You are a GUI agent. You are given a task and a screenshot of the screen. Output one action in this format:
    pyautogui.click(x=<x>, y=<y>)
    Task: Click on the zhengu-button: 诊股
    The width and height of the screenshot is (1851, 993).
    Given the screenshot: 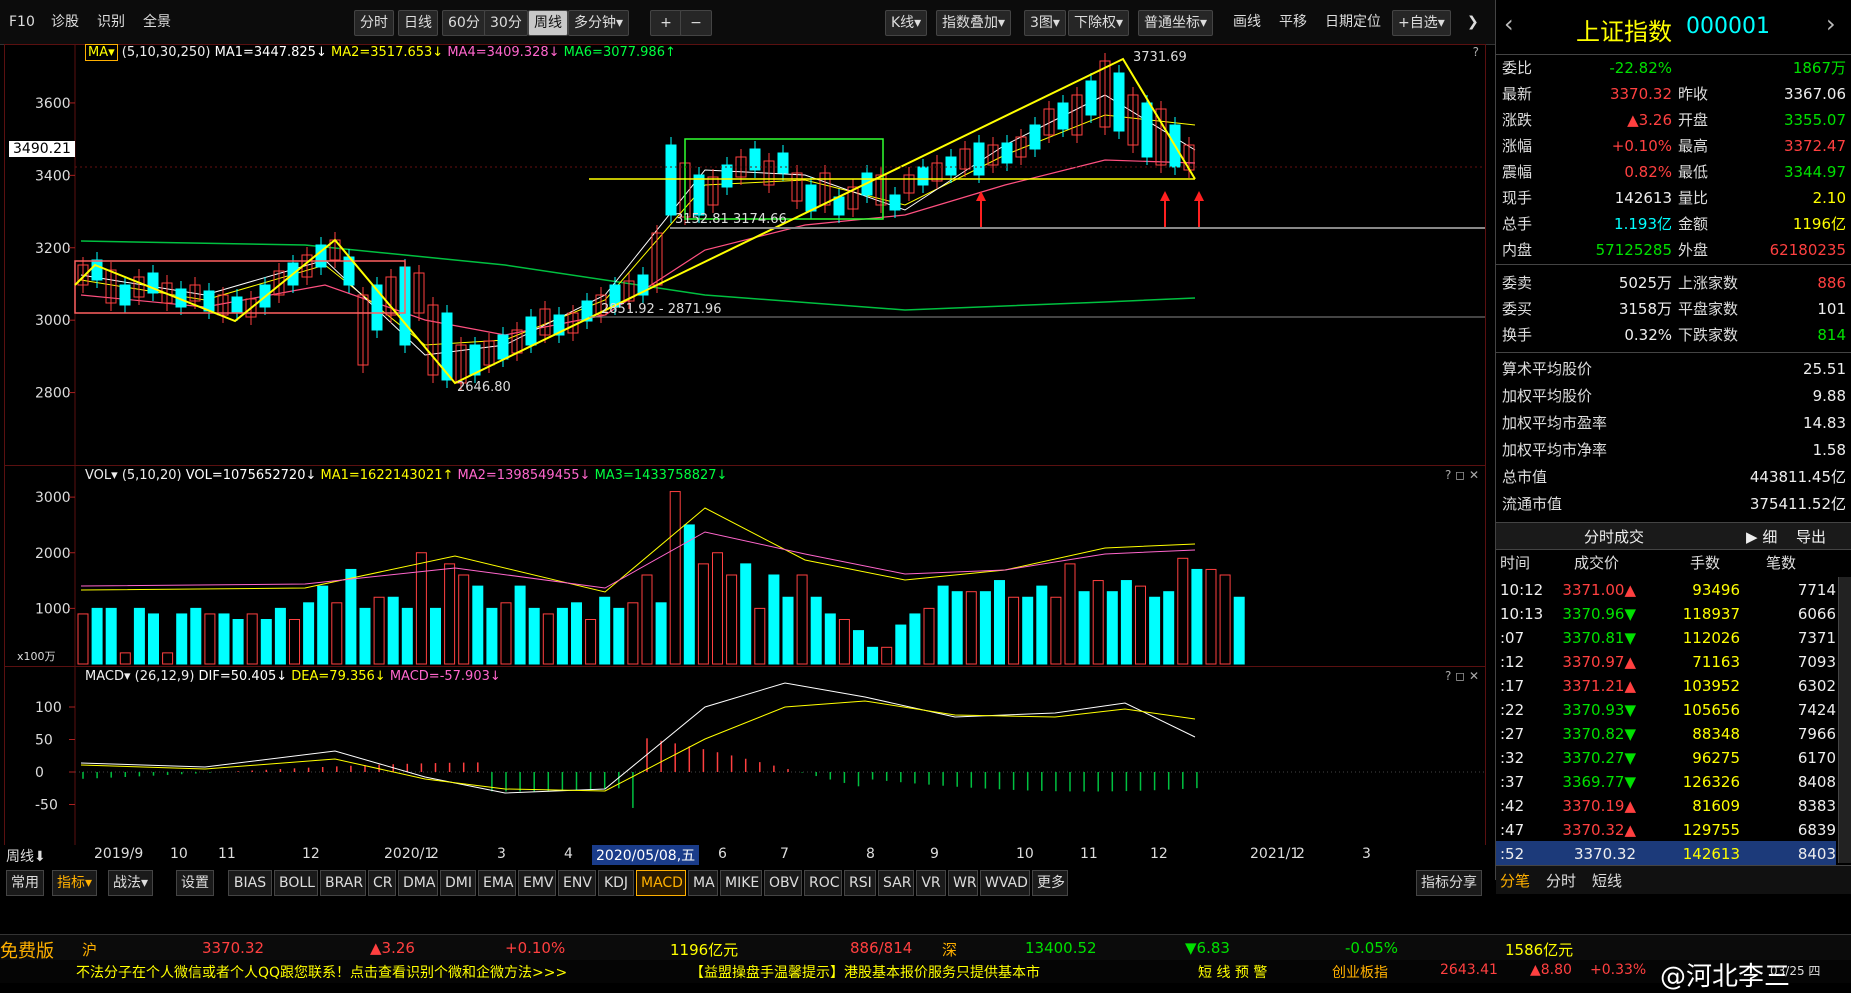 What is the action you would take?
    pyautogui.click(x=65, y=22)
    